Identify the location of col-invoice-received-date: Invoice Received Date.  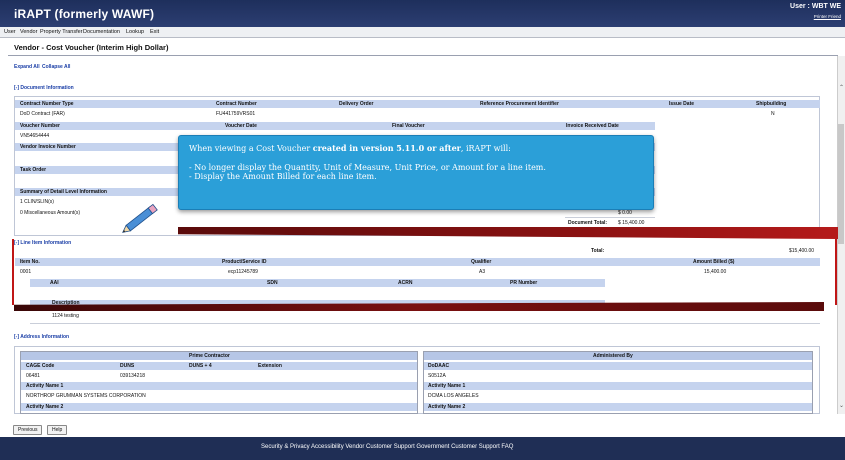
(592, 126).